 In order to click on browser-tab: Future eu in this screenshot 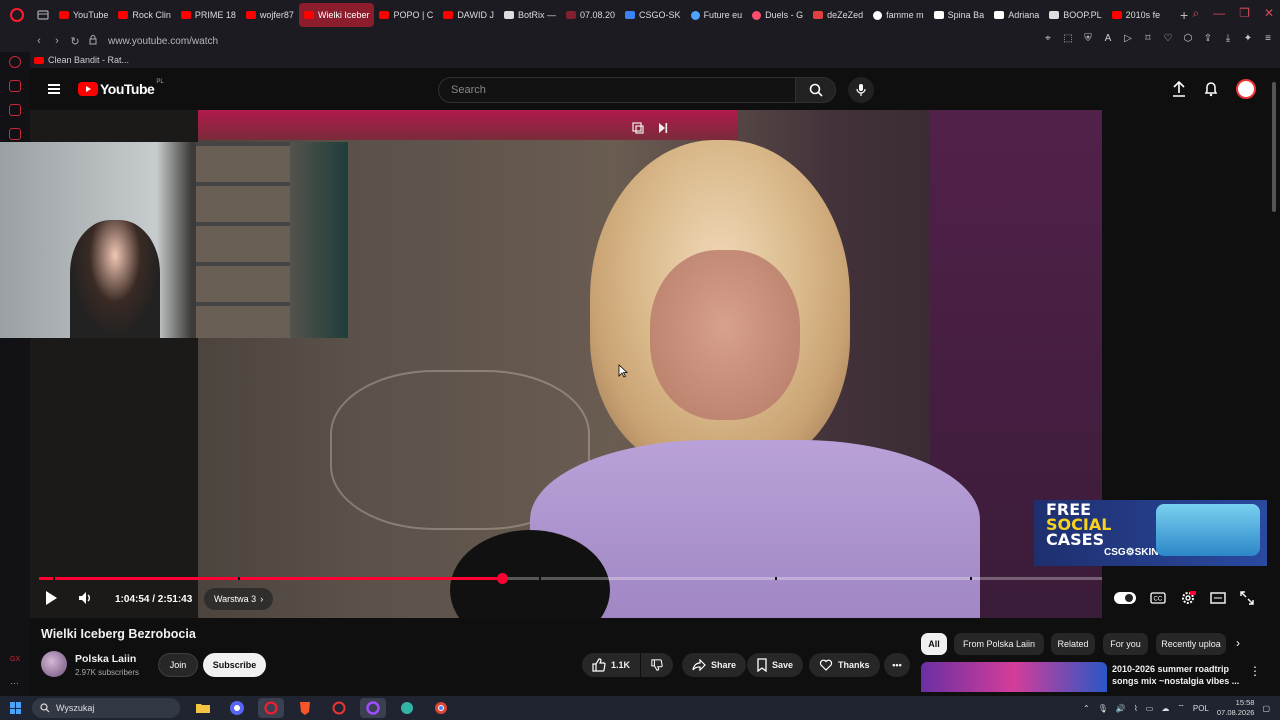, I will do `click(717, 15)`.